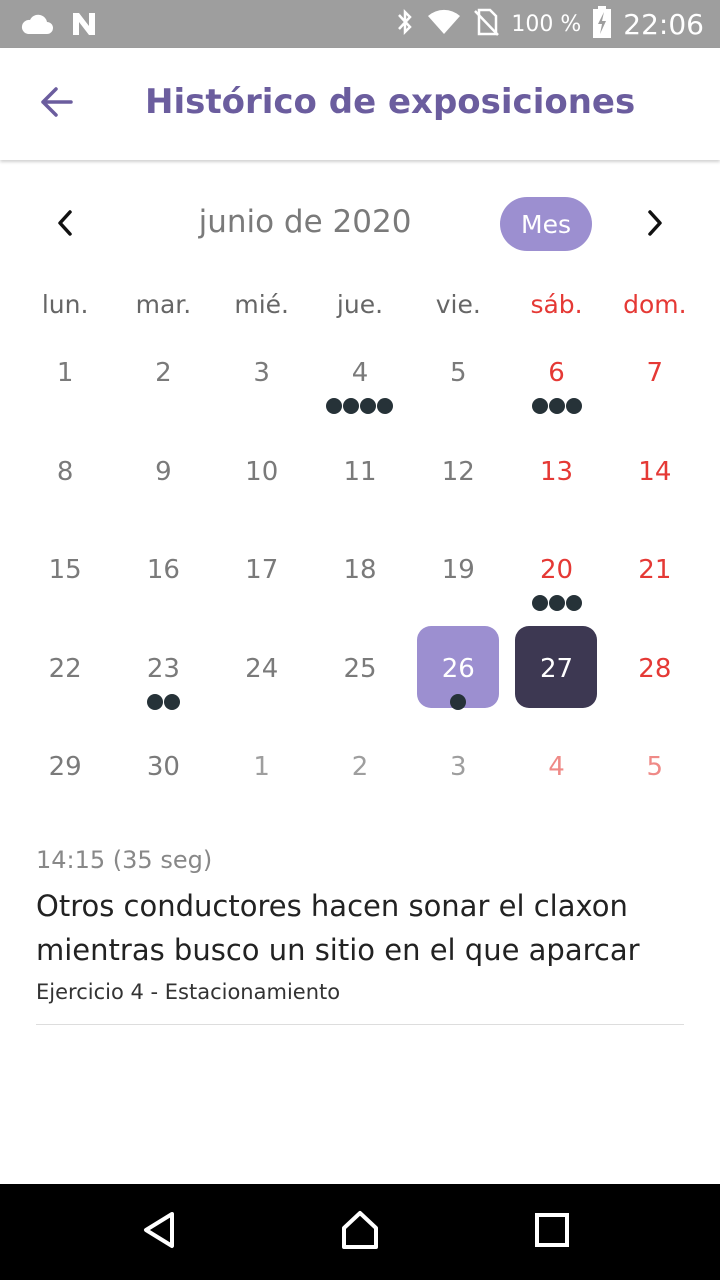 This screenshot has width=720, height=1280. Describe the element at coordinates (262, 570) in the screenshot. I see `day-number: 17` at that location.